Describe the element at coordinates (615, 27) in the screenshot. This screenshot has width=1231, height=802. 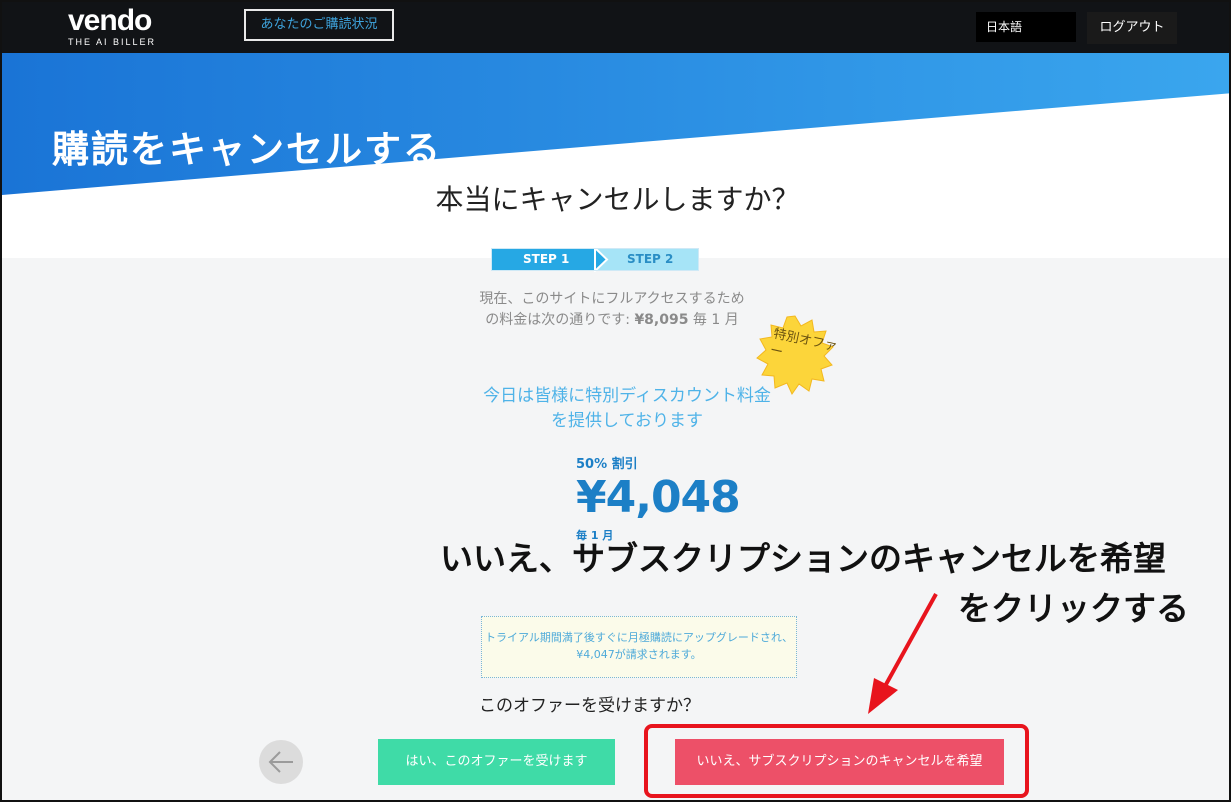
I see `top-navbar: vendo THE AI BILLER あなたのご購読状況 日本語 ログアウト` at that location.